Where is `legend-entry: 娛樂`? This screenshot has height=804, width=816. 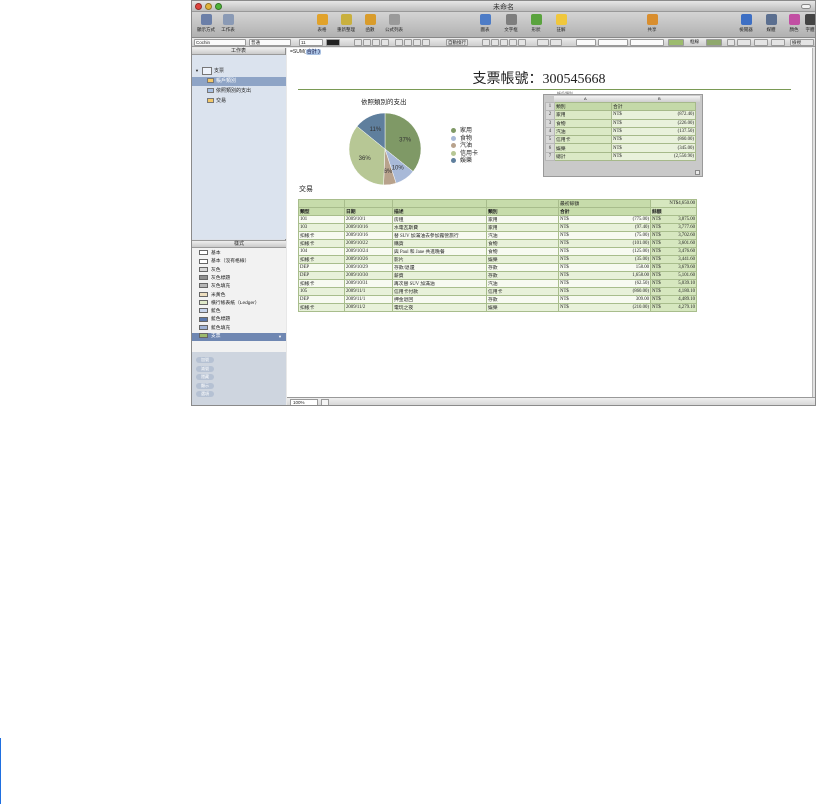 legend-entry: 娛樂 is located at coordinates (464, 162).